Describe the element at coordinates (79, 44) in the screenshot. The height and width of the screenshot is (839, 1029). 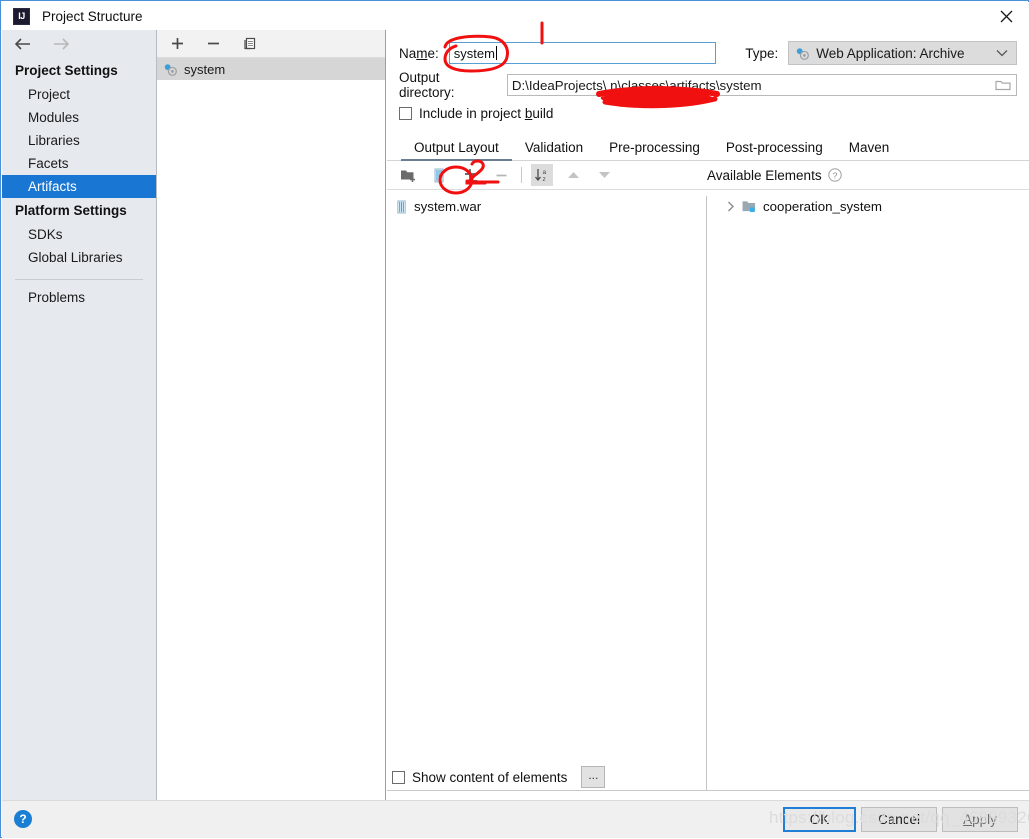
I see `sidebar-nav` at that location.